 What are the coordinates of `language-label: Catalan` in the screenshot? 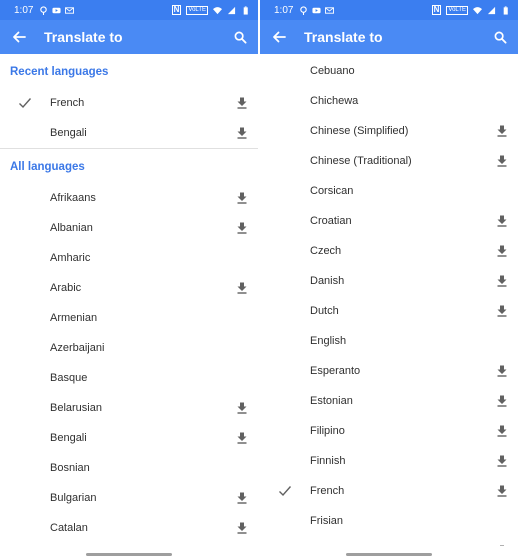 It's located at (69, 528).